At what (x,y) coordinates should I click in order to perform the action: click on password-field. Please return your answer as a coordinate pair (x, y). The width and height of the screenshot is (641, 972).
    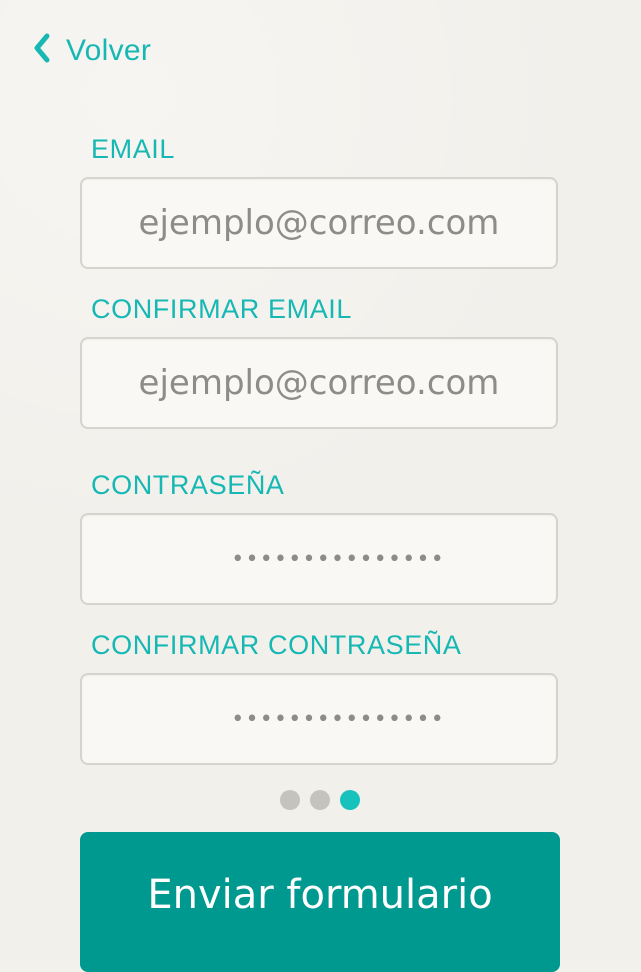
    Looking at the image, I should click on (319, 559).